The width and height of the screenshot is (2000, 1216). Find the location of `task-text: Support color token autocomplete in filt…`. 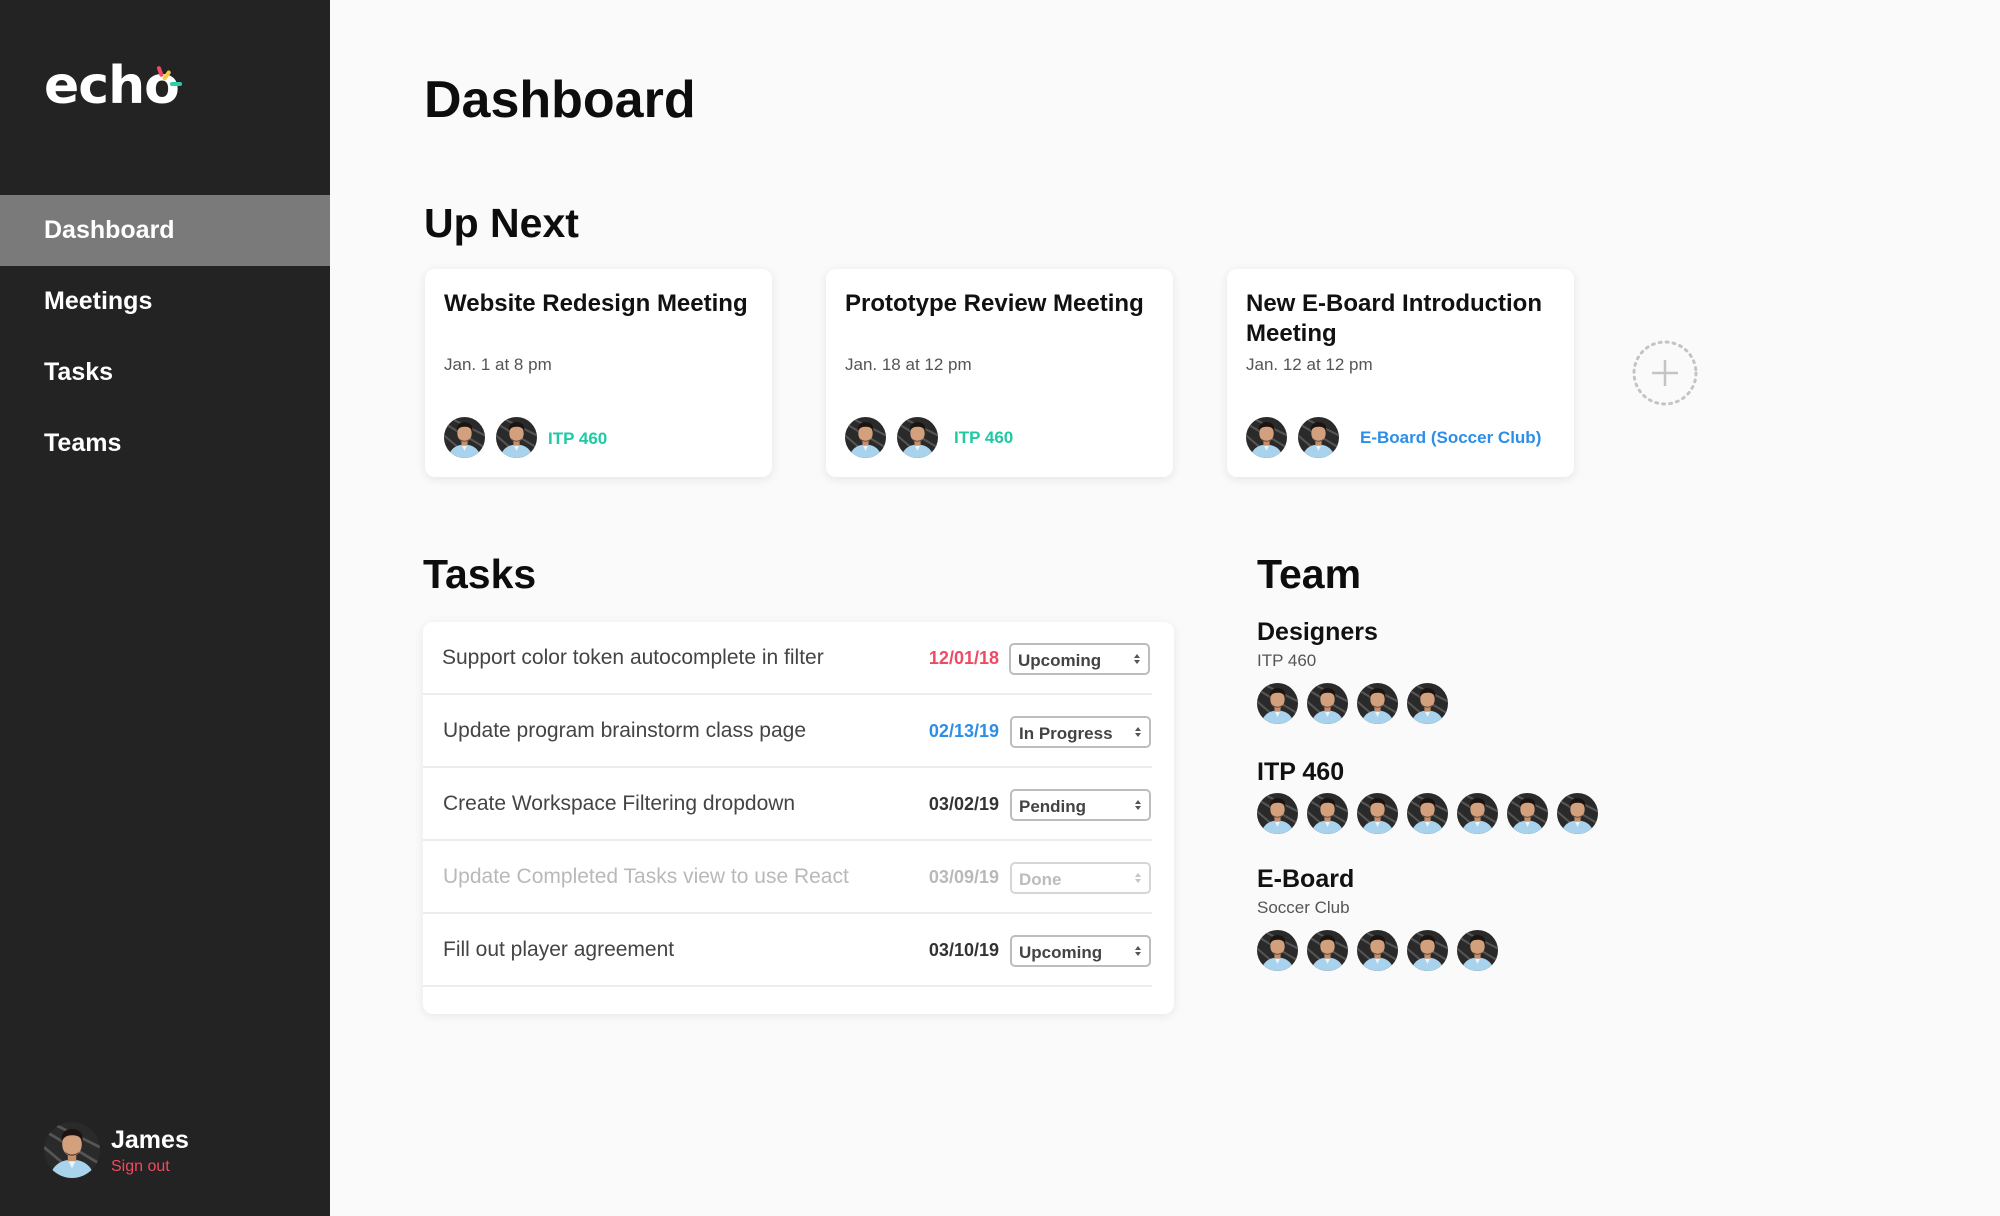

task-text: Support color token autocomplete in filt… is located at coordinates (633, 657).